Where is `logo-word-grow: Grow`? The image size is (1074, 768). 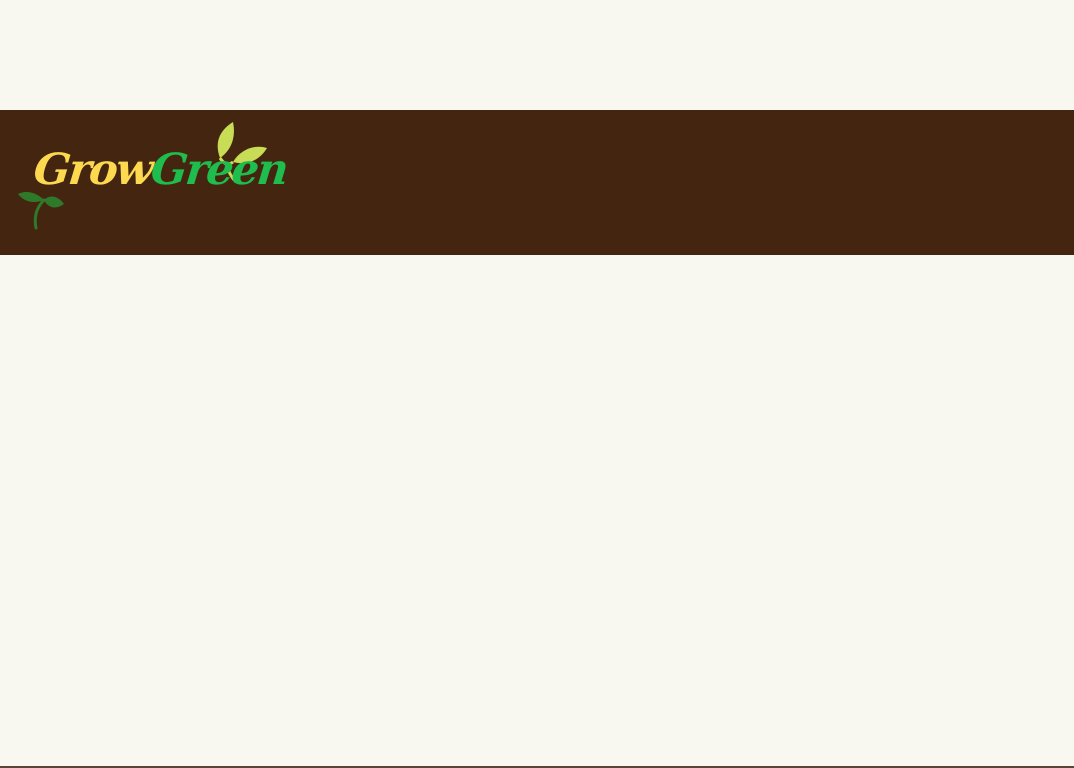
logo-word-grow: Grow is located at coordinates (92, 170).